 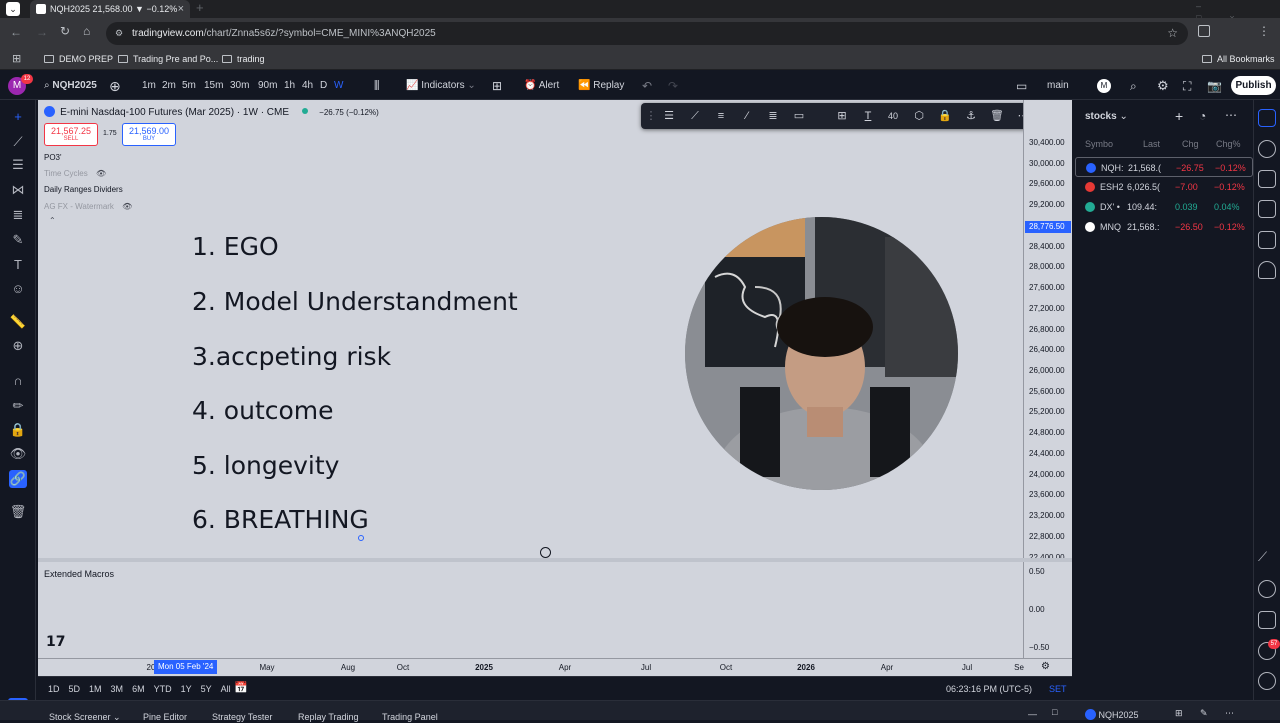 What do you see at coordinates (1187, 86) in the screenshot?
I see `fullscreen-icon: ⛶` at bounding box center [1187, 86].